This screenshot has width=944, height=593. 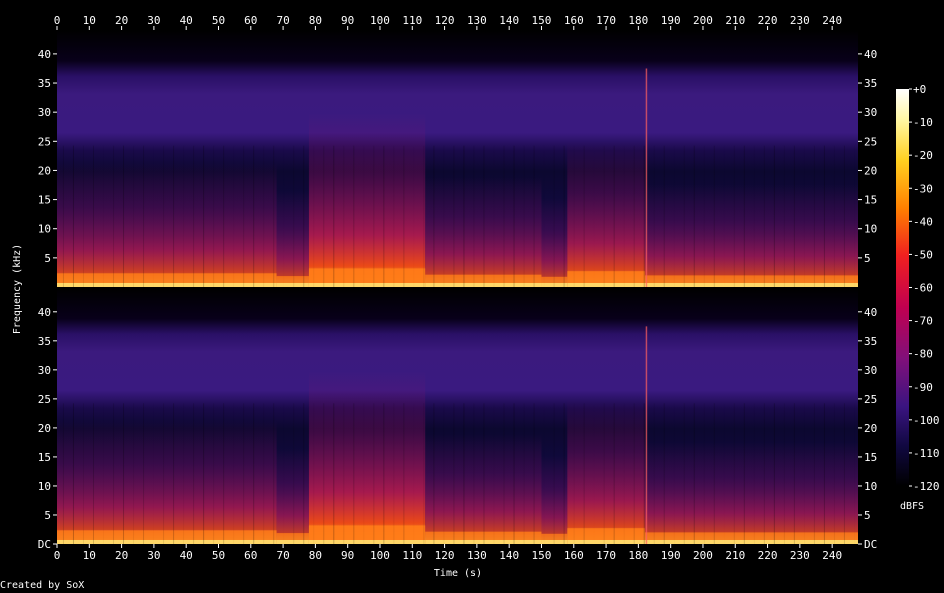 What do you see at coordinates (282, 20) in the screenshot?
I see `x-tick-label-top: 70` at bounding box center [282, 20].